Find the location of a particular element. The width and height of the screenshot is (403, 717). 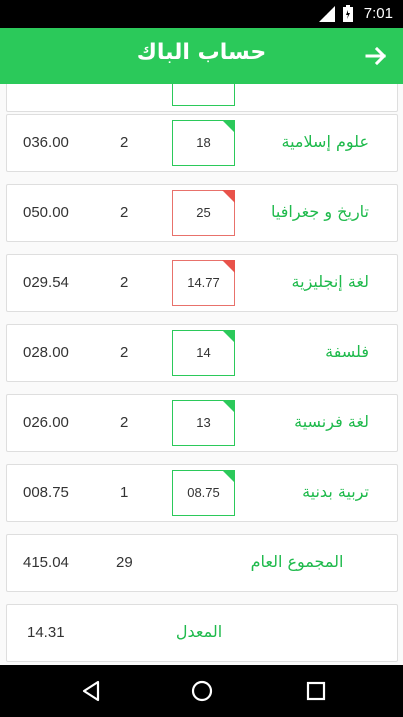

signal-icon: H is located at coordinates (327, 14).